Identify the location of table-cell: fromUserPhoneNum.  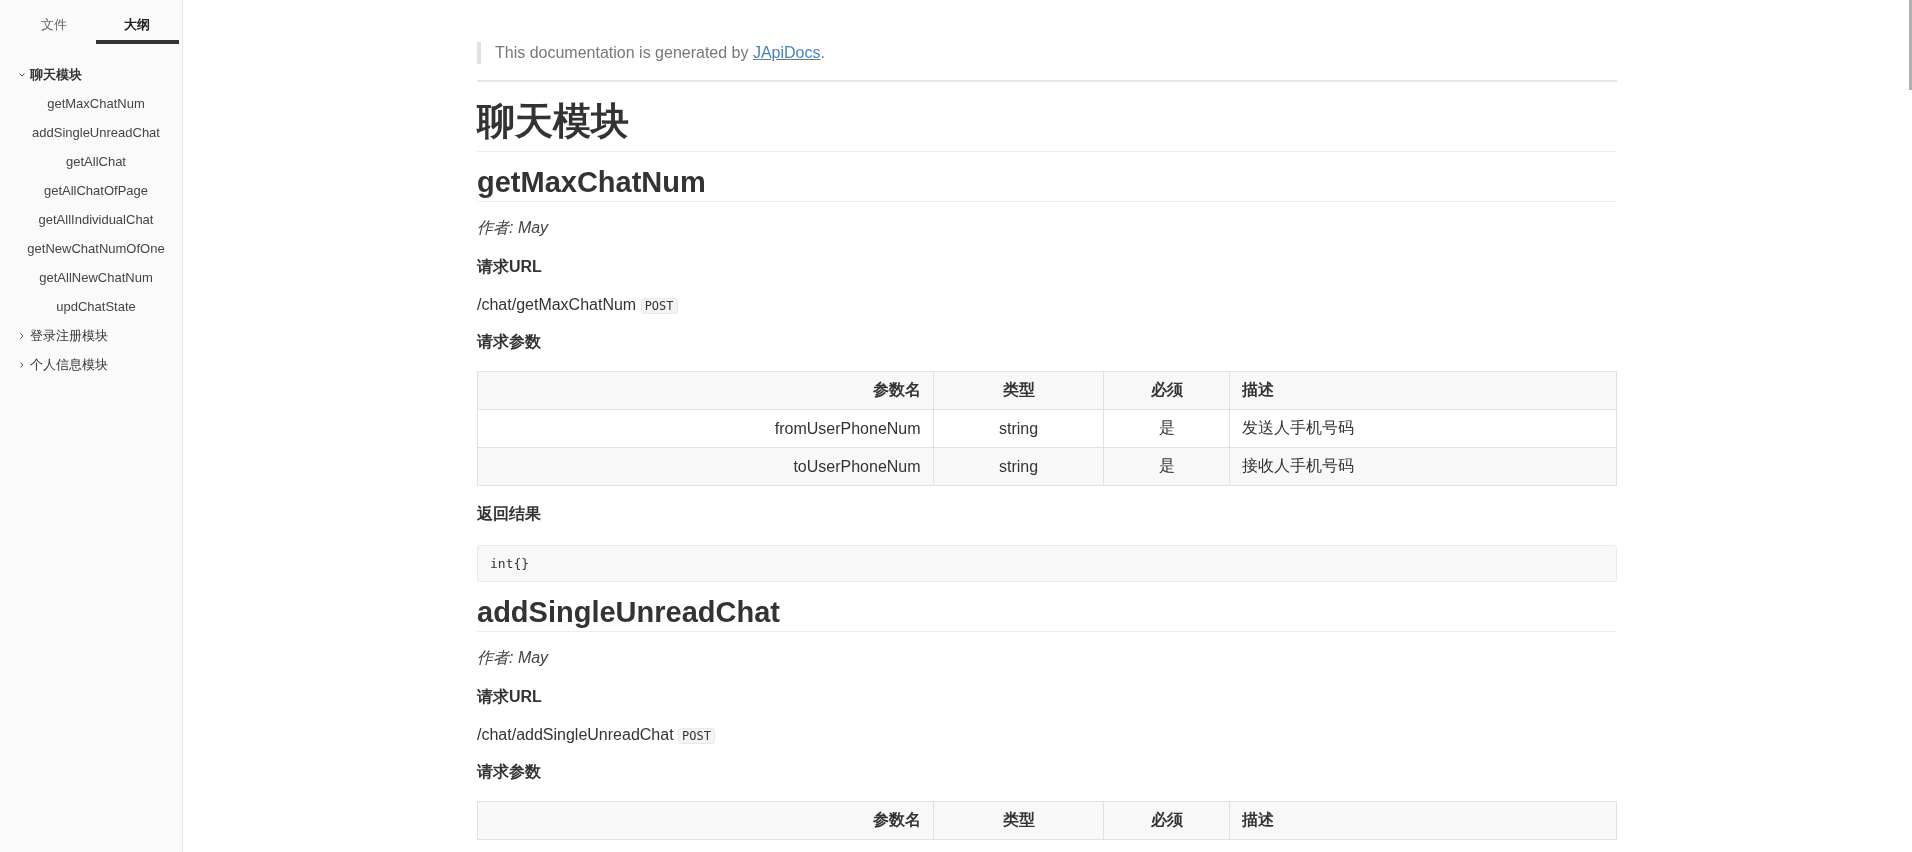
(705, 428).